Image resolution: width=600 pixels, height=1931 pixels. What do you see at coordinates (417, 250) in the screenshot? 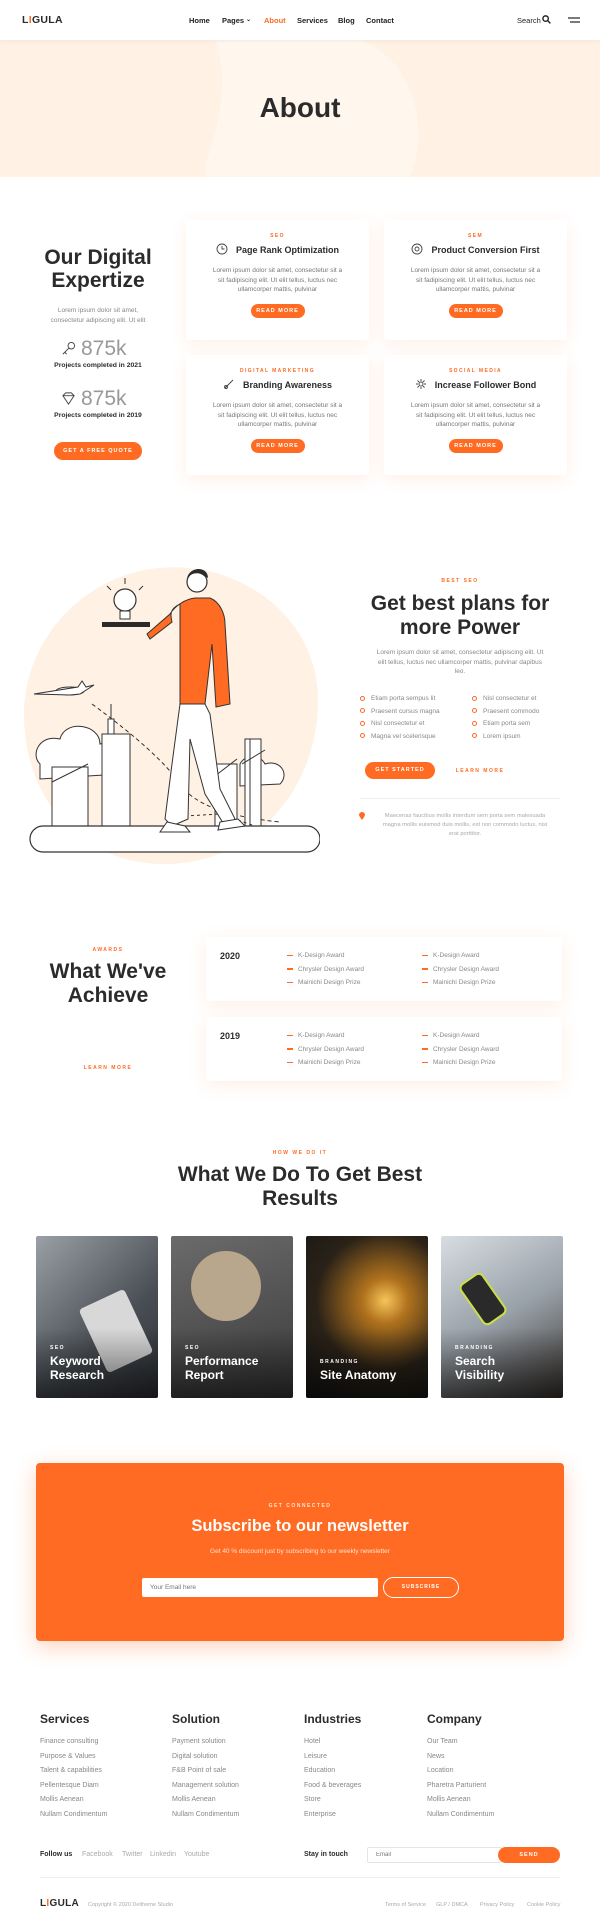
I see `target-icon` at bounding box center [417, 250].